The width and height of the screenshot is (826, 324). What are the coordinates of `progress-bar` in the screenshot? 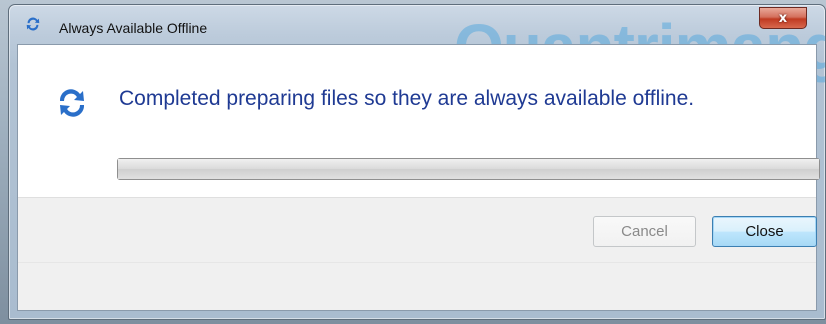 It's located at (468, 169).